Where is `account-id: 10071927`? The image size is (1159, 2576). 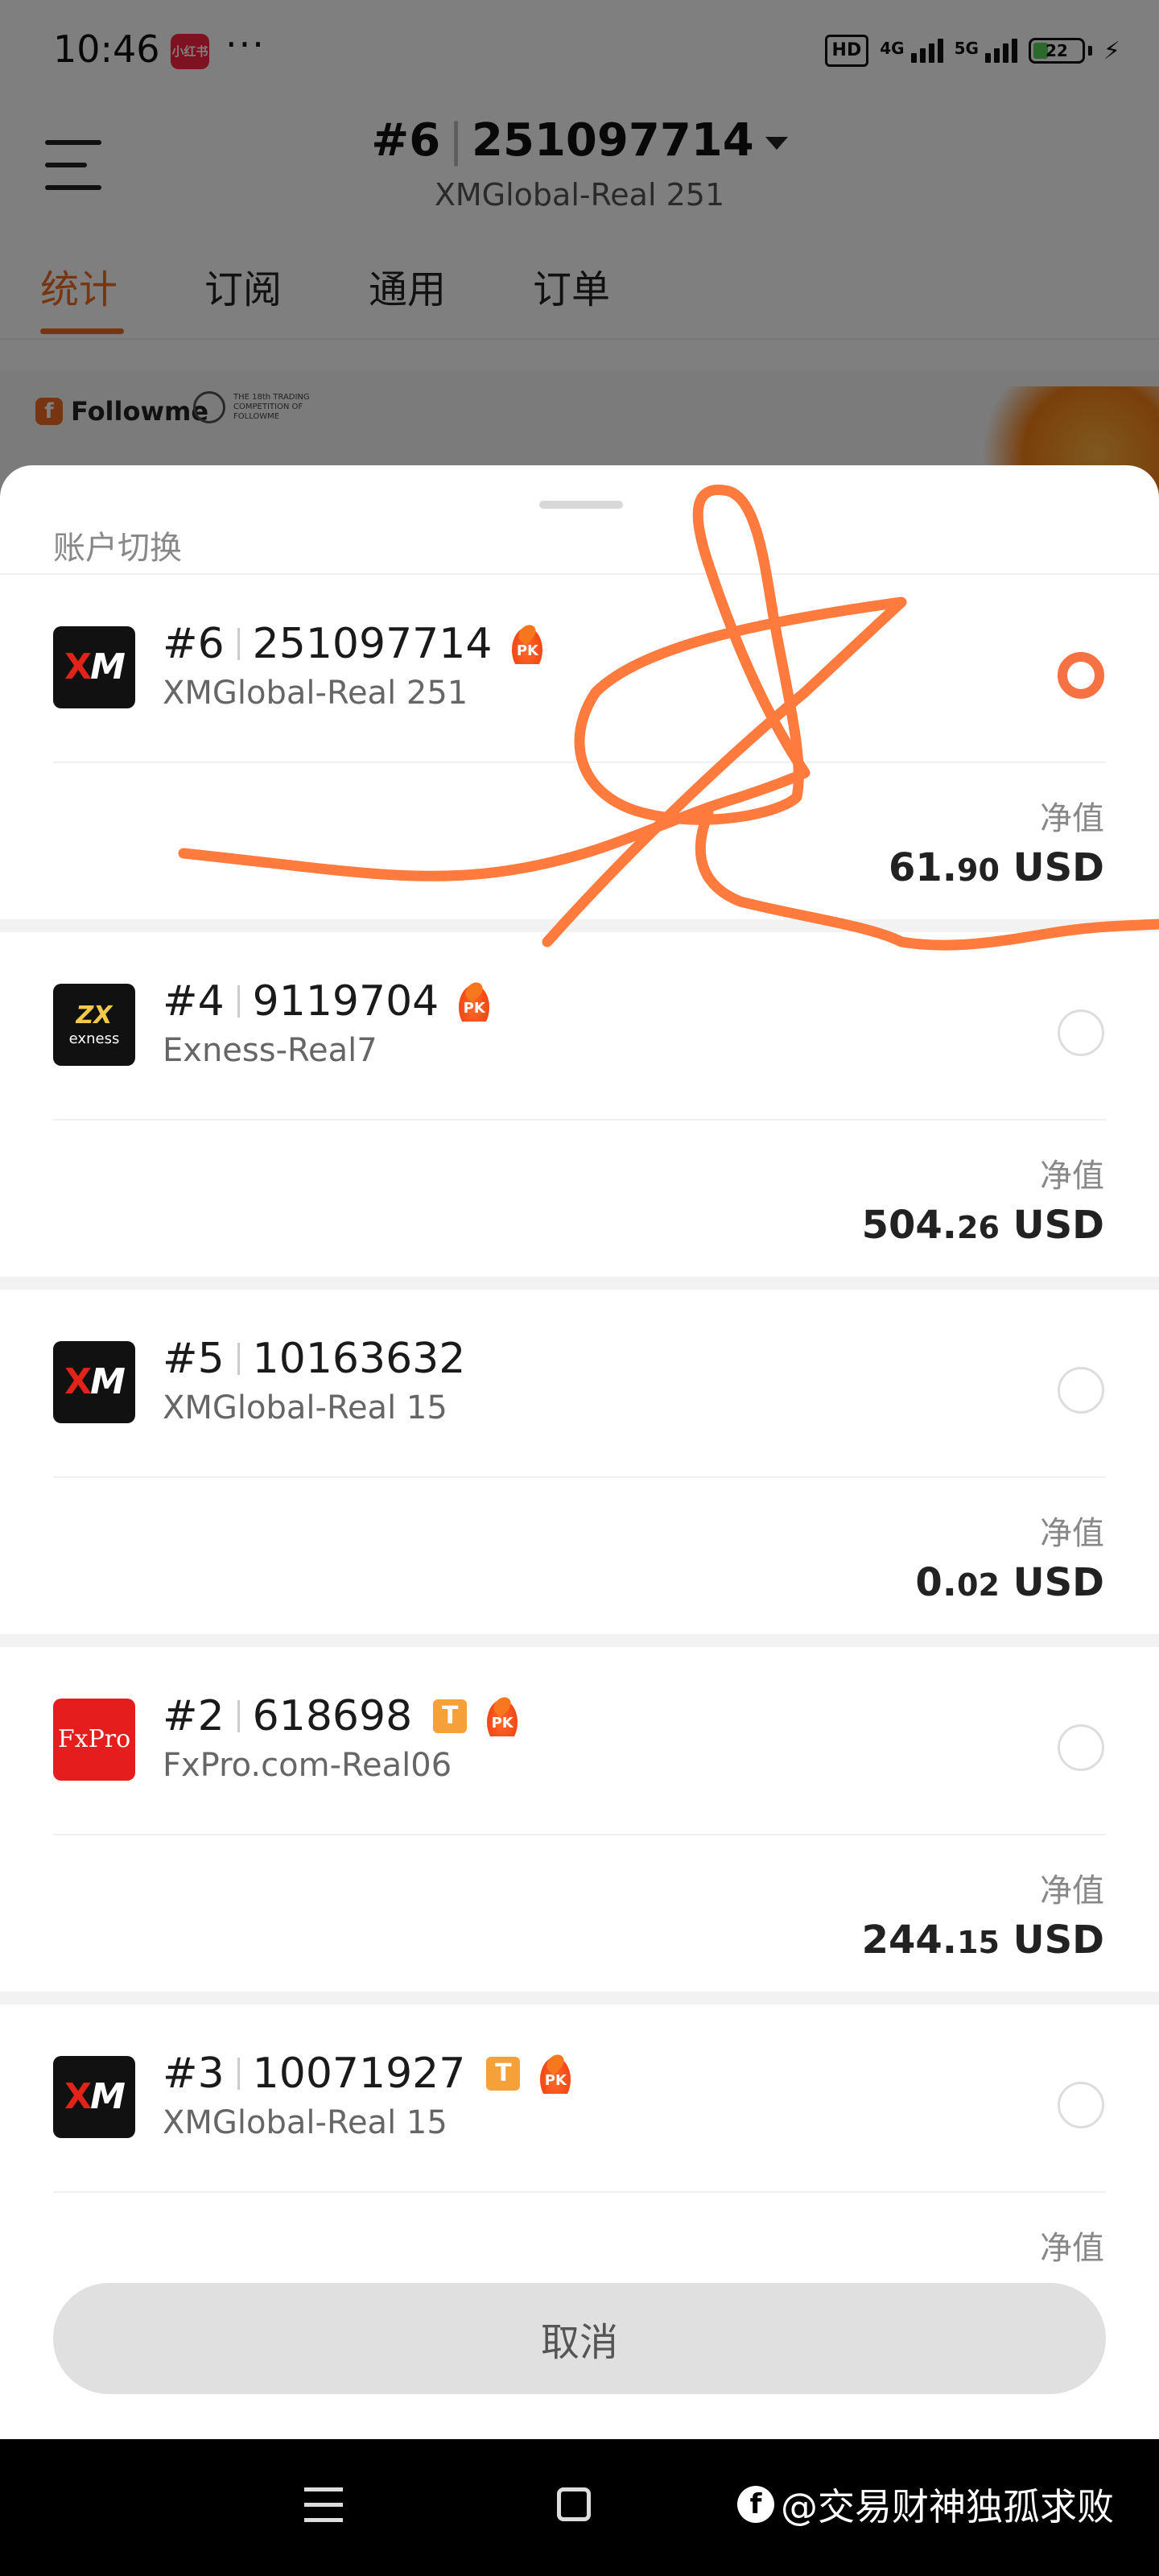
account-id: 10071927 is located at coordinates (359, 2074).